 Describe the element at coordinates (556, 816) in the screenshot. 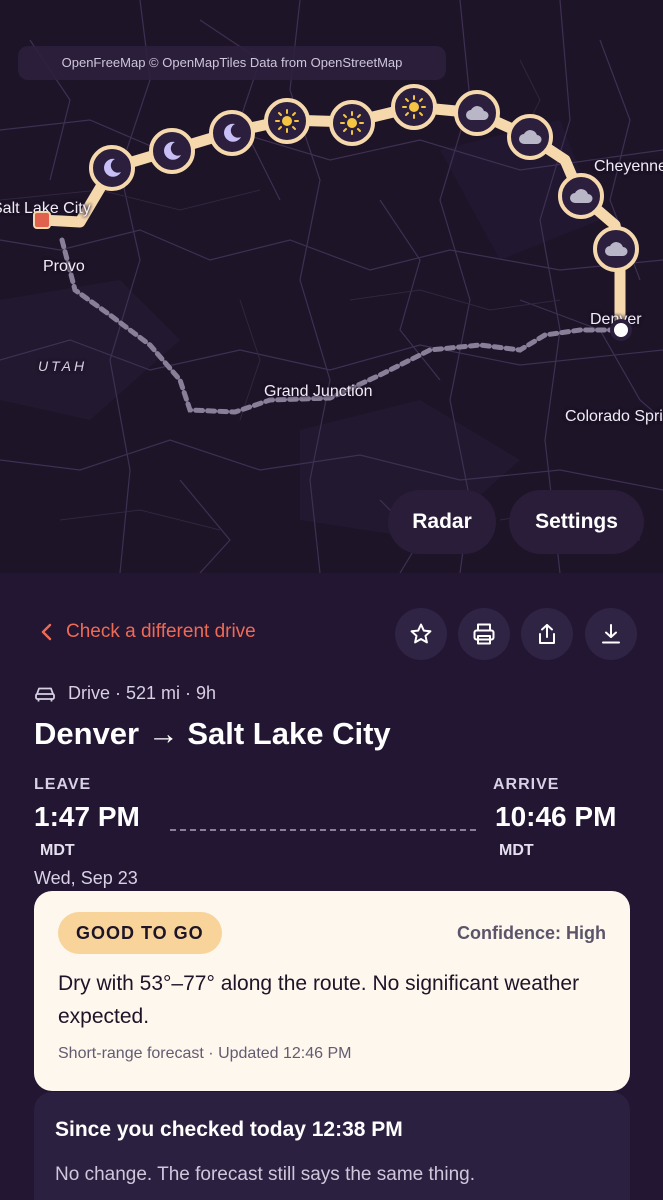

I see `arrive-time: 10:46 PM` at that location.